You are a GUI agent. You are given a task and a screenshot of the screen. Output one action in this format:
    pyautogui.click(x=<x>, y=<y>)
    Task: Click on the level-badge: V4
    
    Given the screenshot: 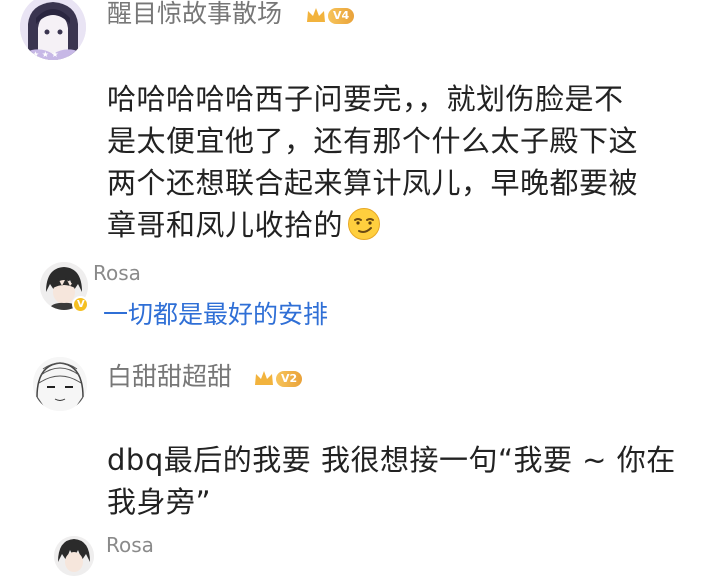 What is the action you would take?
    pyautogui.click(x=330, y=16)
    